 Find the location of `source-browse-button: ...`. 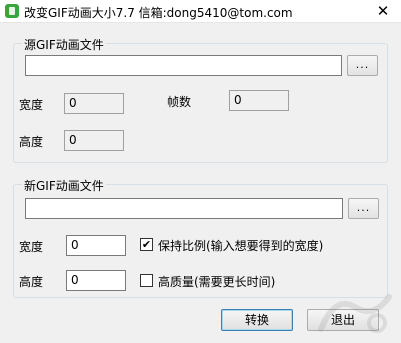

source-browse-button: ... is located at coordinates (362, 65).